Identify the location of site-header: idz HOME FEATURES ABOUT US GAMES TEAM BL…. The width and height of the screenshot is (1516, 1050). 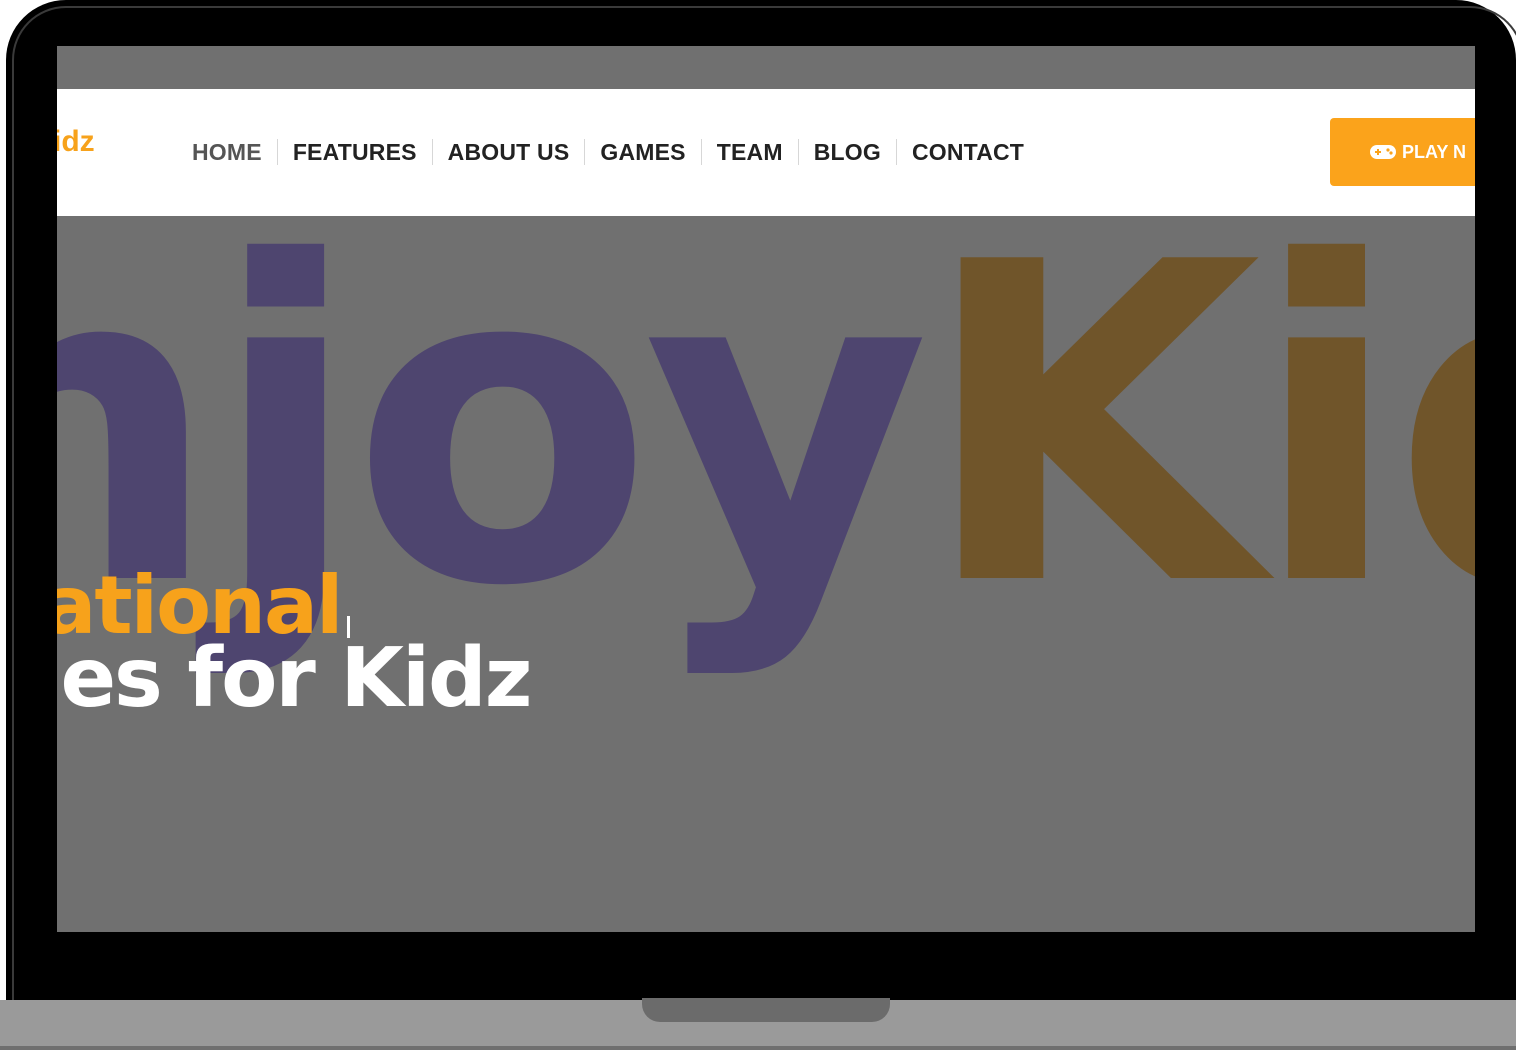
(766, 152).